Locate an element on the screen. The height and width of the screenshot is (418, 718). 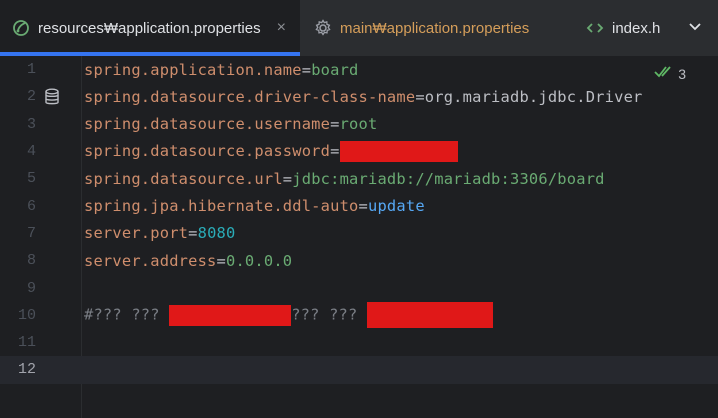
line-number: 3 is located at coordinates (31, 124).